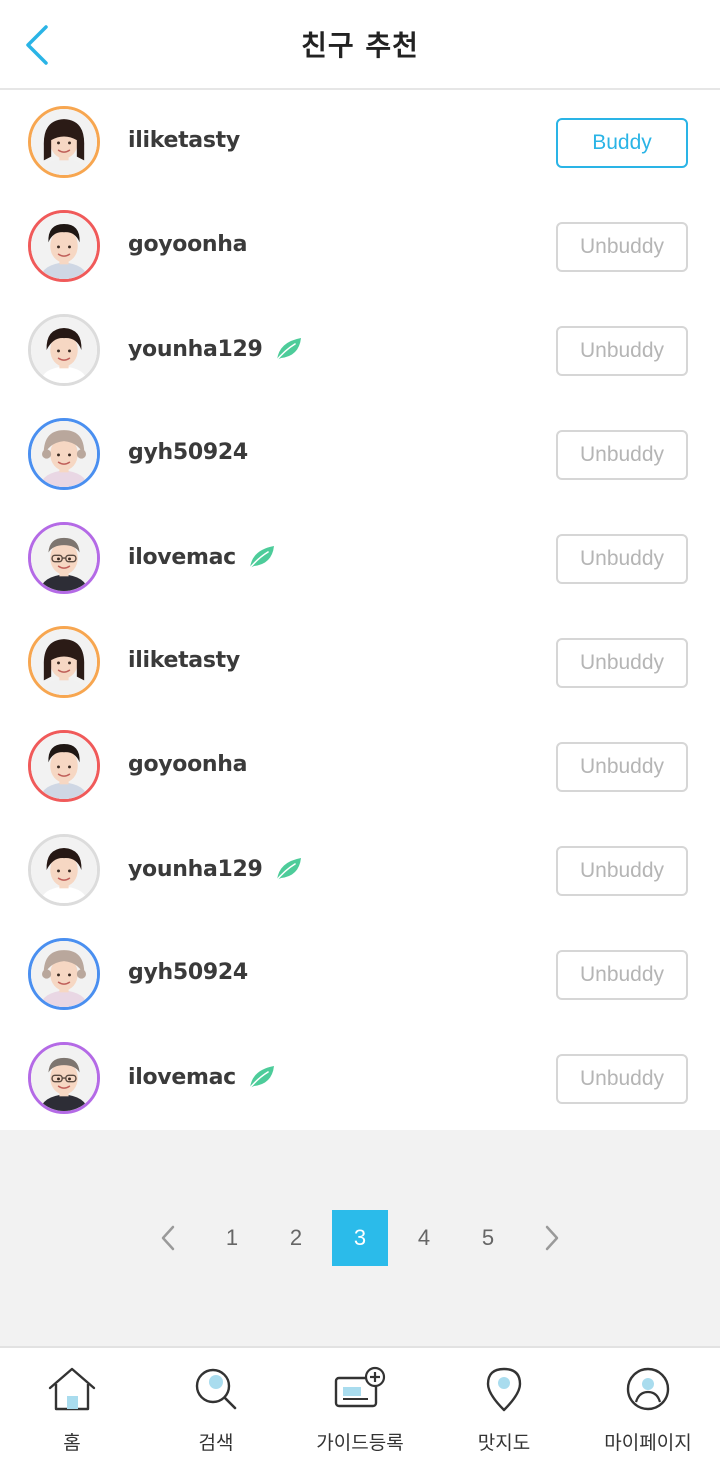 The height and width of the screenshot is (1460, 720). What do you see at coordinates (504, 1443) in the screenshot?
I see `tab-label: 맛지도` at bounding box center [504, 1443].